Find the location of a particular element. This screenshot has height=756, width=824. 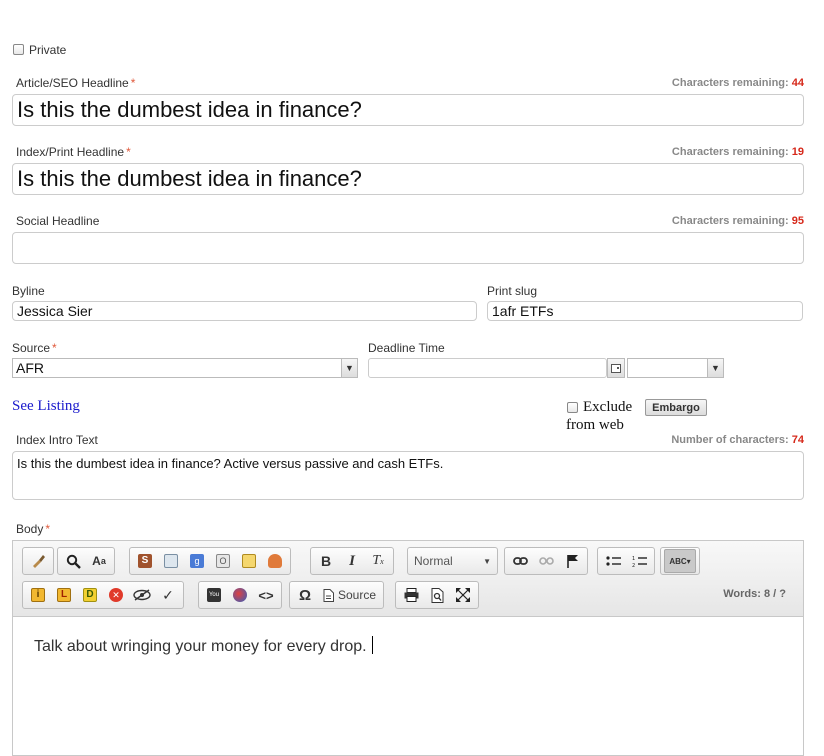

embargo-button: Embargo is located at coordinates (676, 407).